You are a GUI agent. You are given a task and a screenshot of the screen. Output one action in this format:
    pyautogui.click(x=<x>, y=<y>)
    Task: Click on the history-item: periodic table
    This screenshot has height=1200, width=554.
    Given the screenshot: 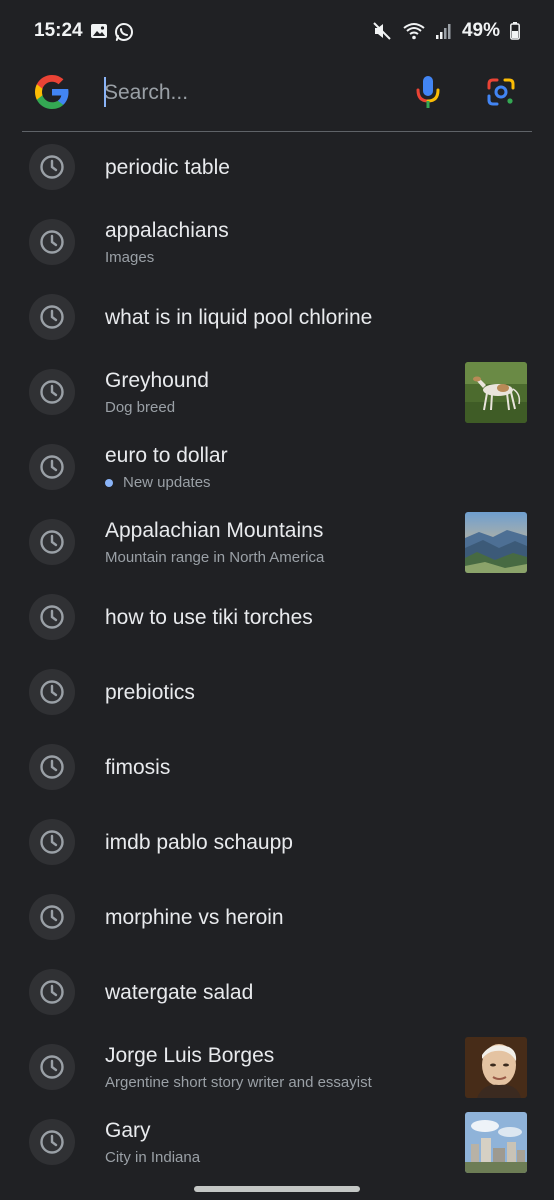 What is the action you would take?
    pyautogui.click(x=277, y=167)
    